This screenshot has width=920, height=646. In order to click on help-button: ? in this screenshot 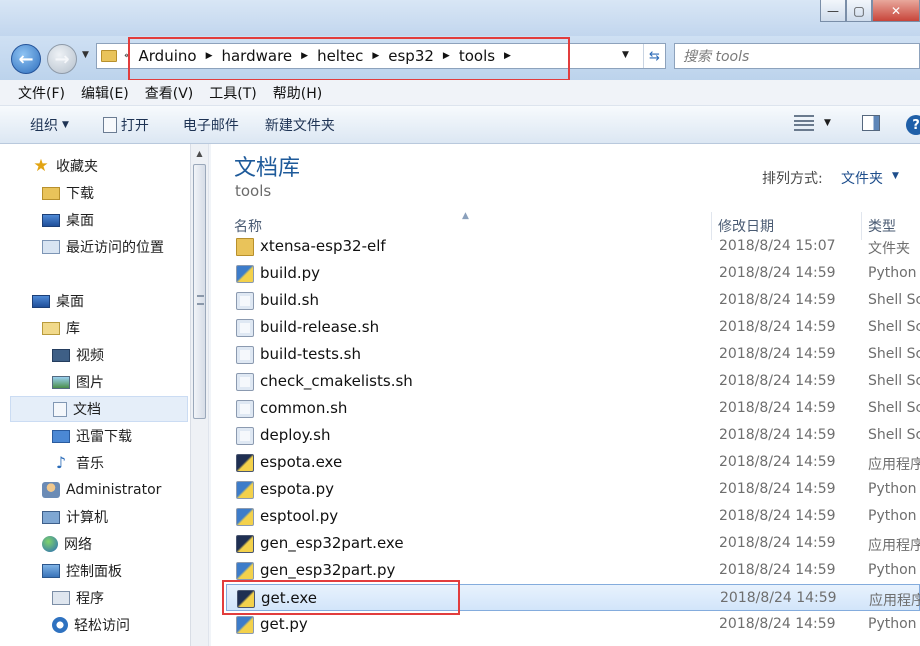, I will do `click(913, 125)`.